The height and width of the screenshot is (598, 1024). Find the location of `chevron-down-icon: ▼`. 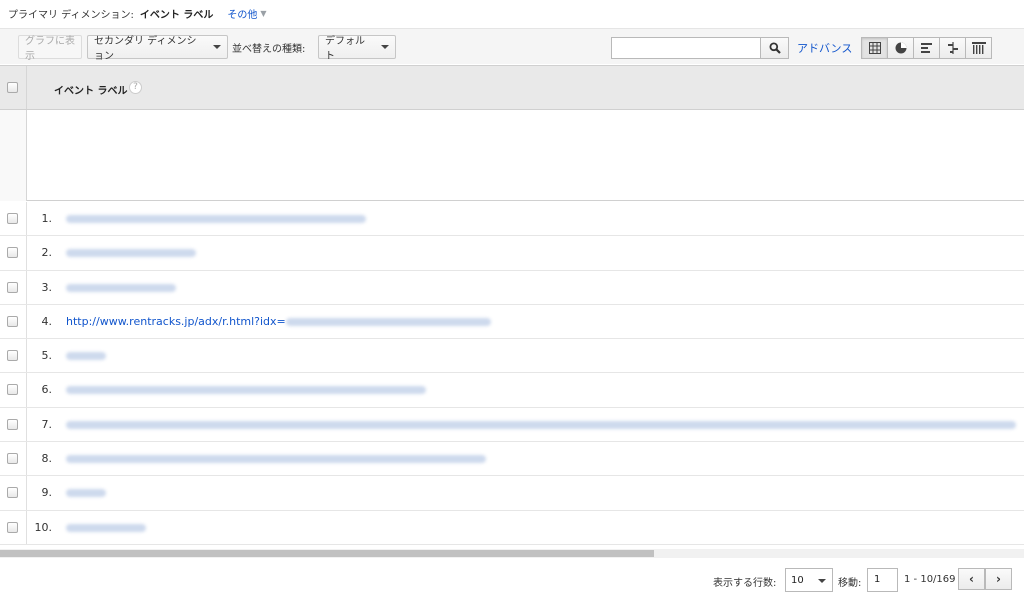

chevron-down-icon: ▼ is located at coordinates (263, 13).